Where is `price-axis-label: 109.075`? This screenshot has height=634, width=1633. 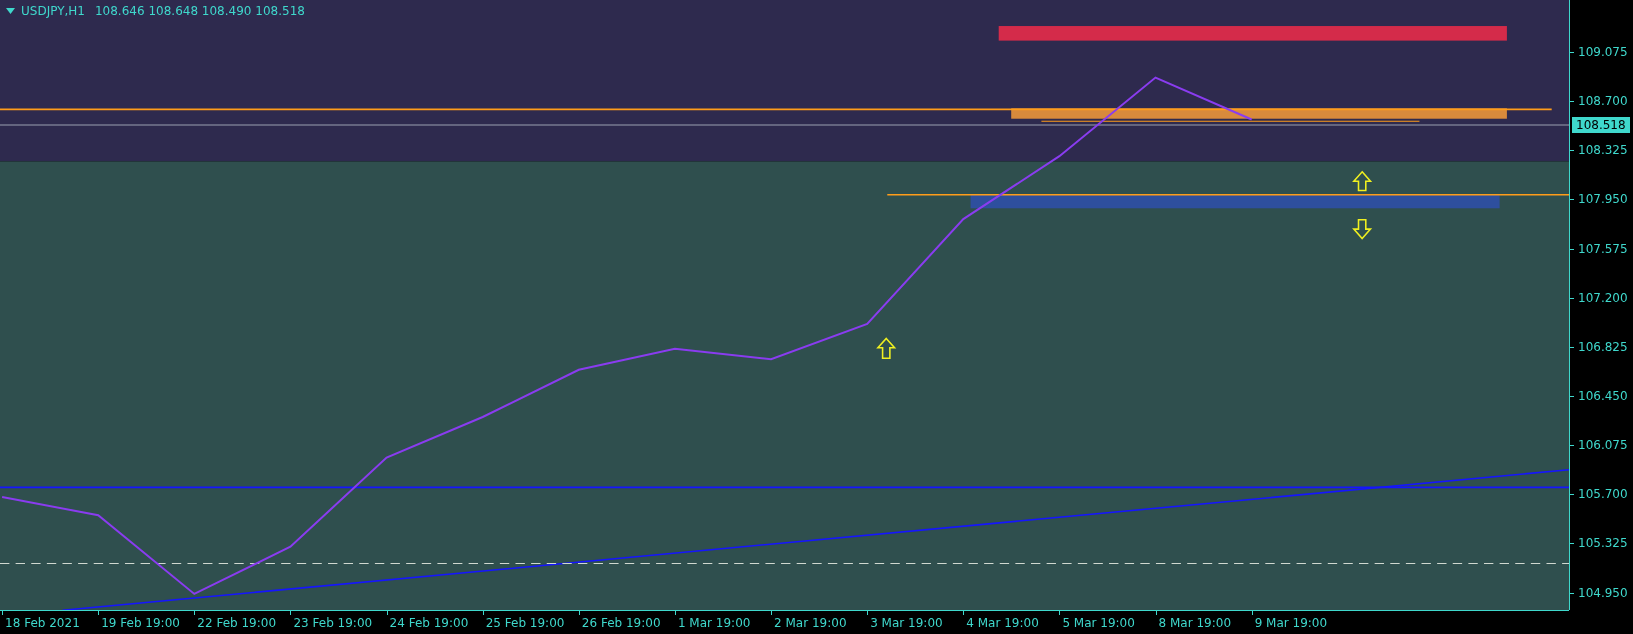 price-axis-label: 109.075 is located at coordinates (1603, 52).